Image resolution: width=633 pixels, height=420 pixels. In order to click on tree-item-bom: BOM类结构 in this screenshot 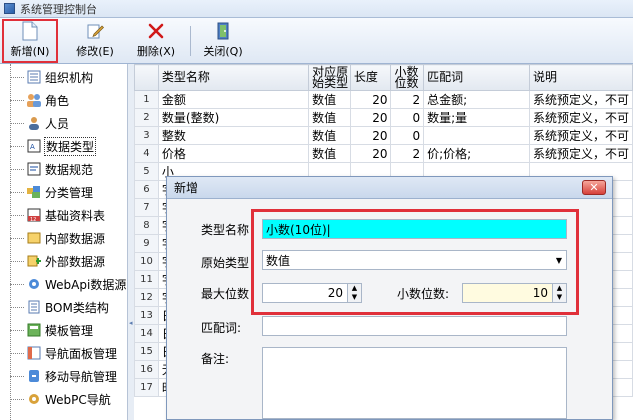, I will do `click(54, 307)`.